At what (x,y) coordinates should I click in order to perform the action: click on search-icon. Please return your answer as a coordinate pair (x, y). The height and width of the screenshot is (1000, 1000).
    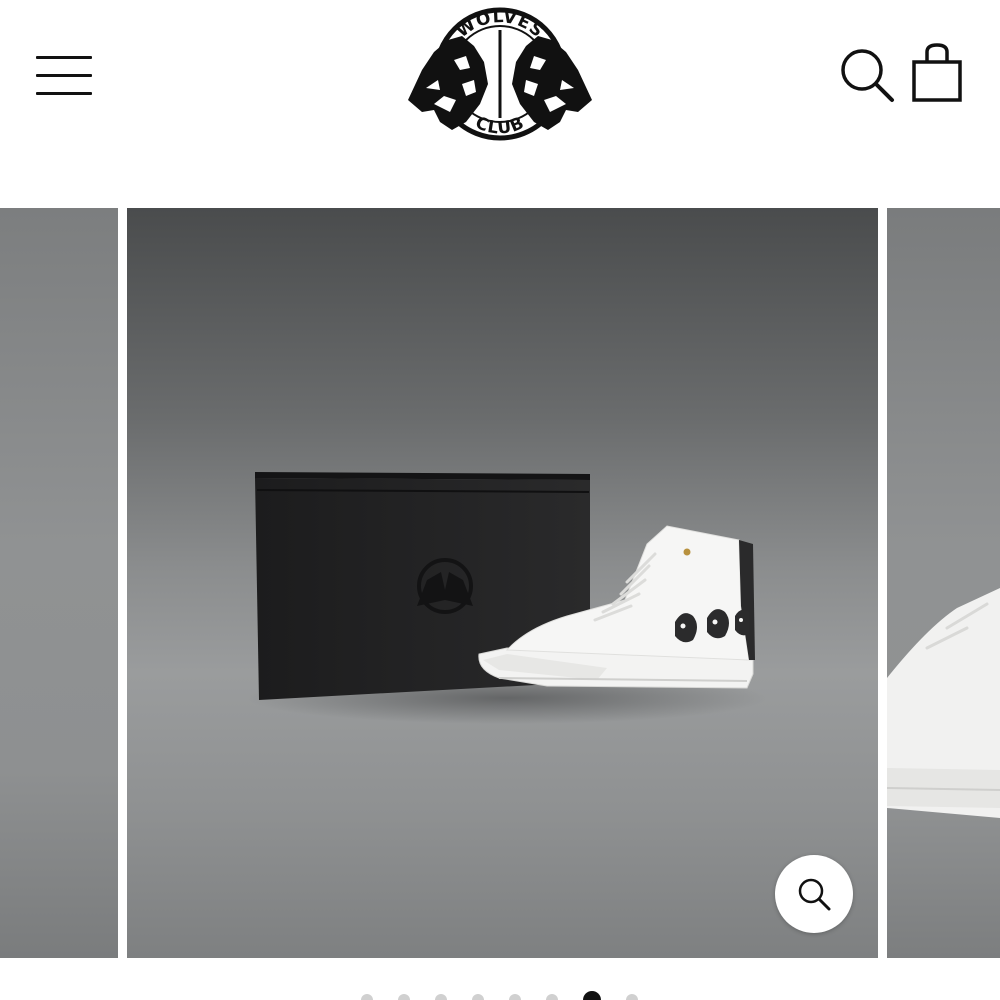
    Looking at the image, I should click on (867, 75).